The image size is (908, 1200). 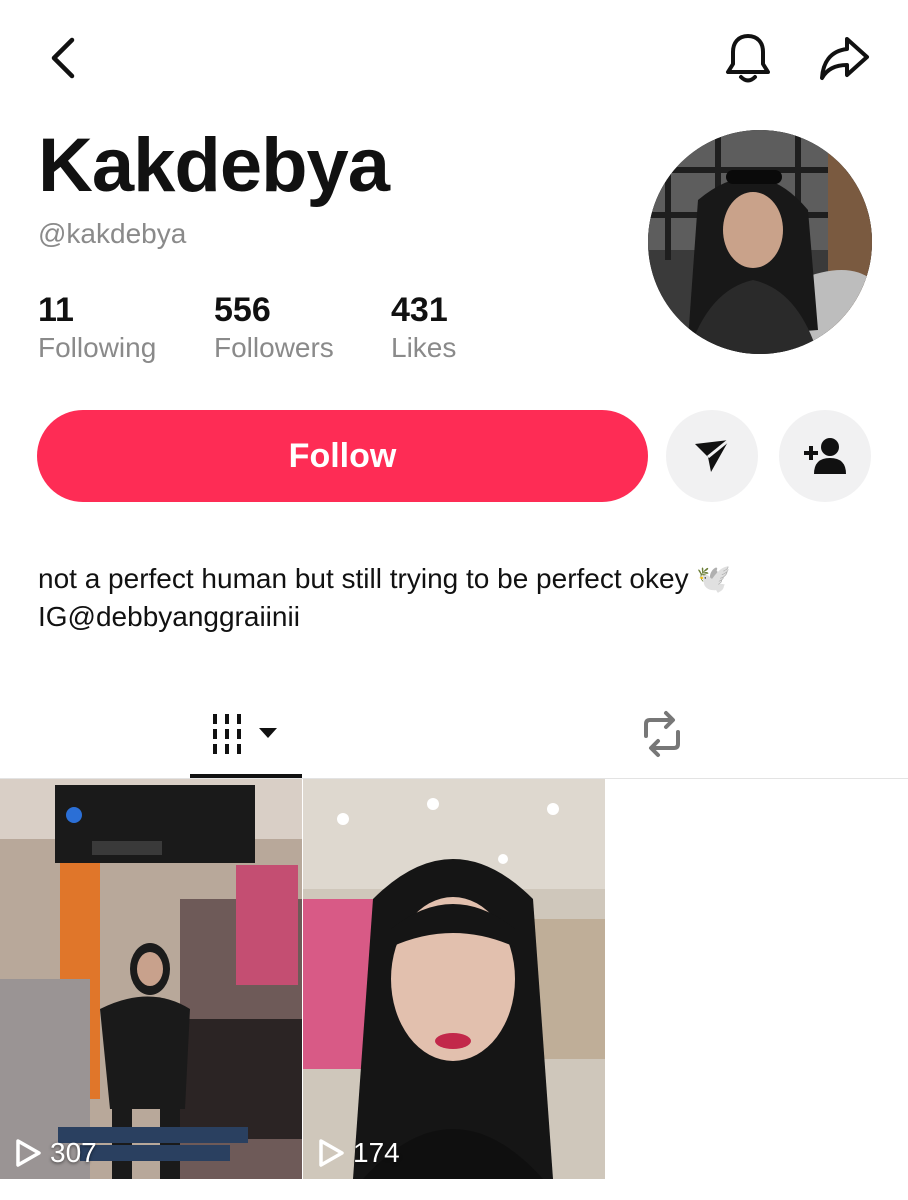 I want to click on message-button, so click(x=712, y=456).